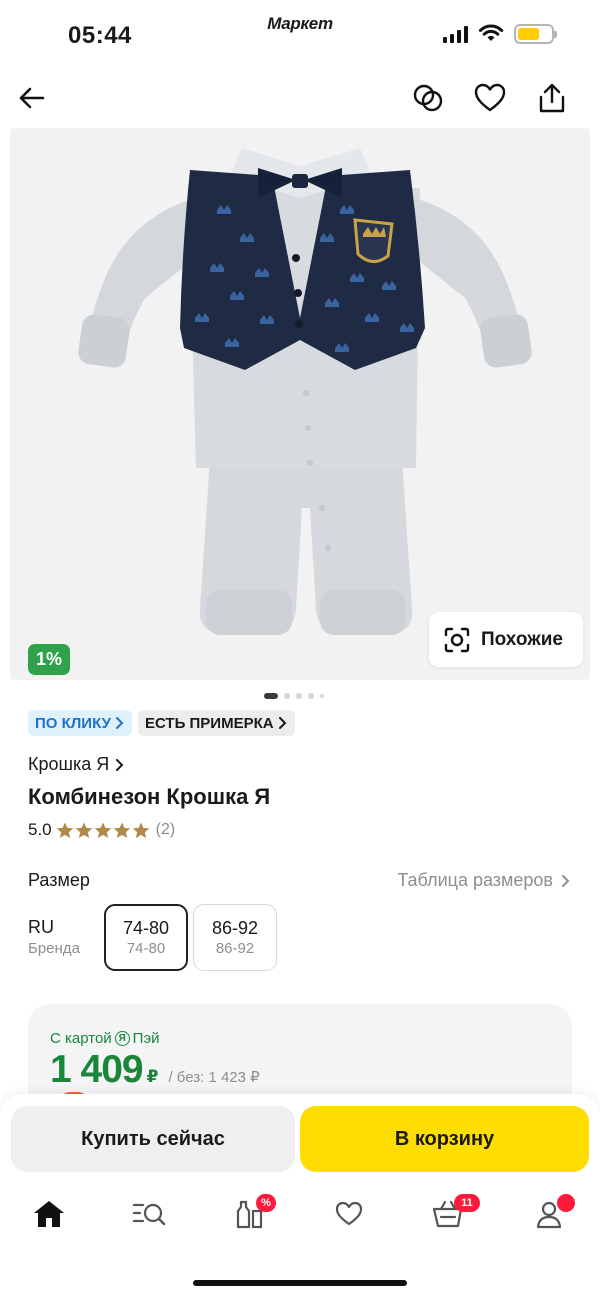 The width and height of the screenshot is (600, 1297). I want to click on price-currency: ₽, so click(152, 1076).